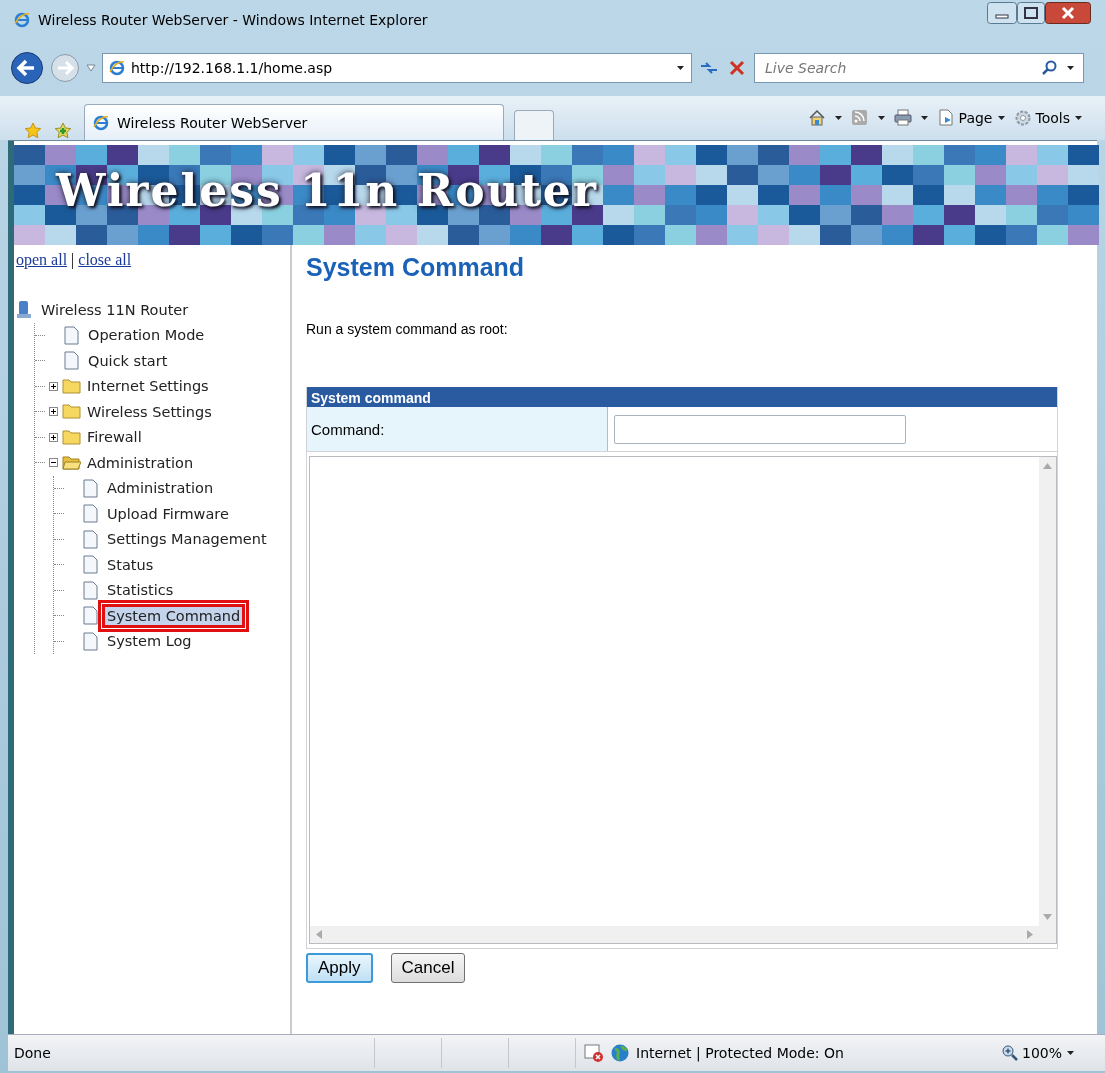  What do you see at coordinates (65, 68) in the screenshot?
I see `forward-button` at bounding box center [65, 68].